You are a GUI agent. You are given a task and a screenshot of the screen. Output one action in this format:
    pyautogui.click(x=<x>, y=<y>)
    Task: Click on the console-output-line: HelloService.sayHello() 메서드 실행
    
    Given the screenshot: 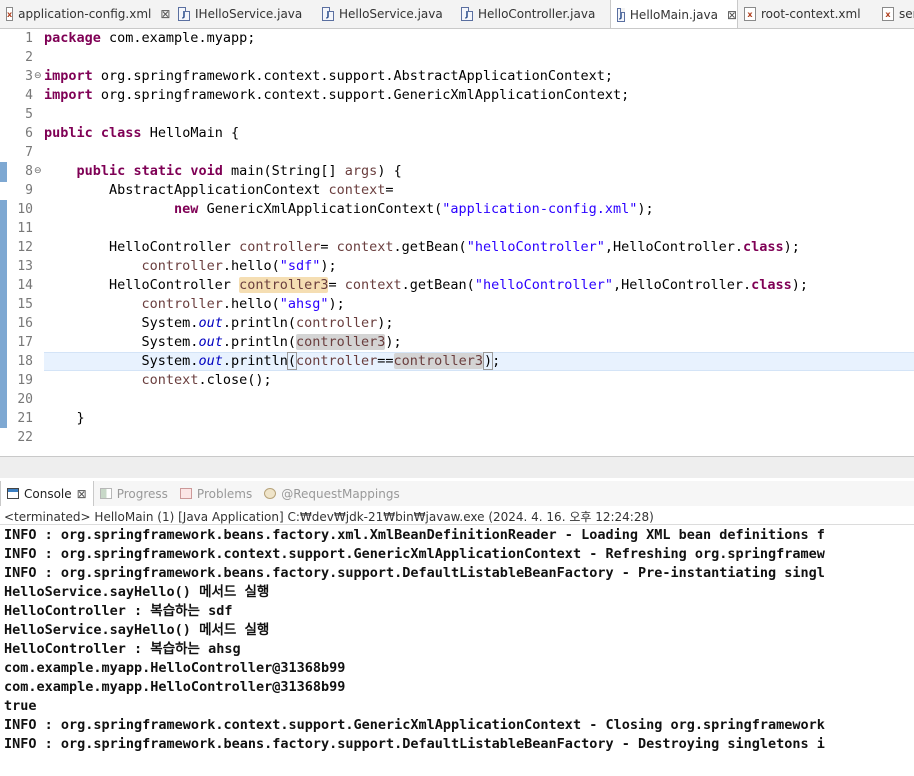 What is the action you would take?
    pyautogui.click(x=137, y=592)
    